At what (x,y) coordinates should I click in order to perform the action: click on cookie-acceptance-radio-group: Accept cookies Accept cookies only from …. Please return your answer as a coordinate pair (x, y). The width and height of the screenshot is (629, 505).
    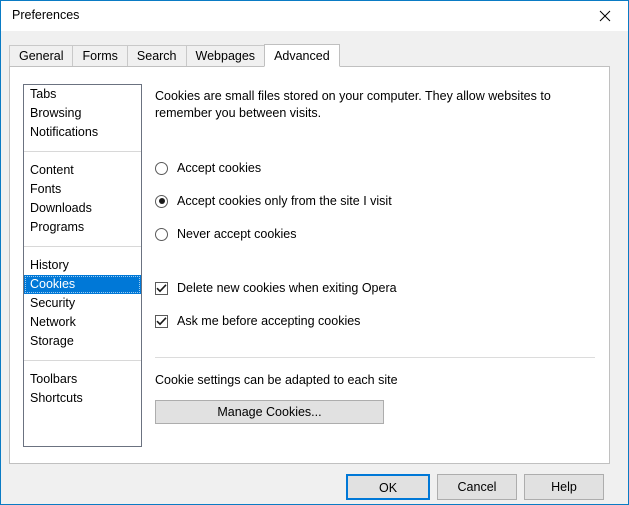
    Looking at the image, I should click on (375, 201).